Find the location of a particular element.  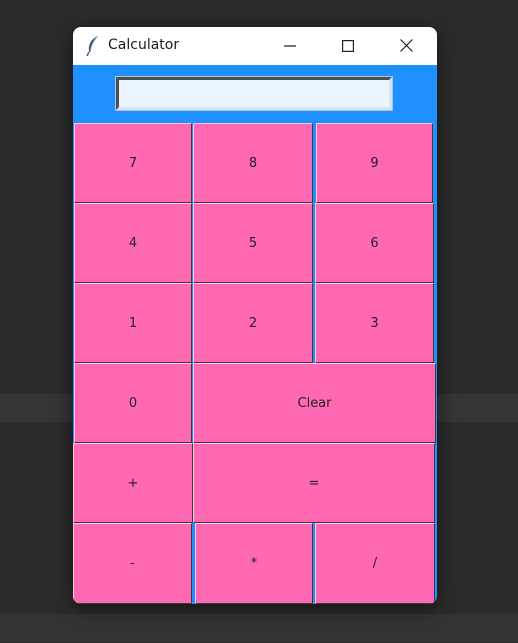

maximize-icon is located at coordinates (348, 46).